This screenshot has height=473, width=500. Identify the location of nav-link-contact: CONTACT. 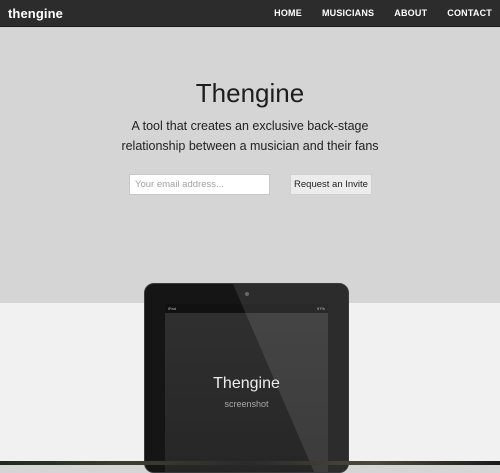
(469, 13).